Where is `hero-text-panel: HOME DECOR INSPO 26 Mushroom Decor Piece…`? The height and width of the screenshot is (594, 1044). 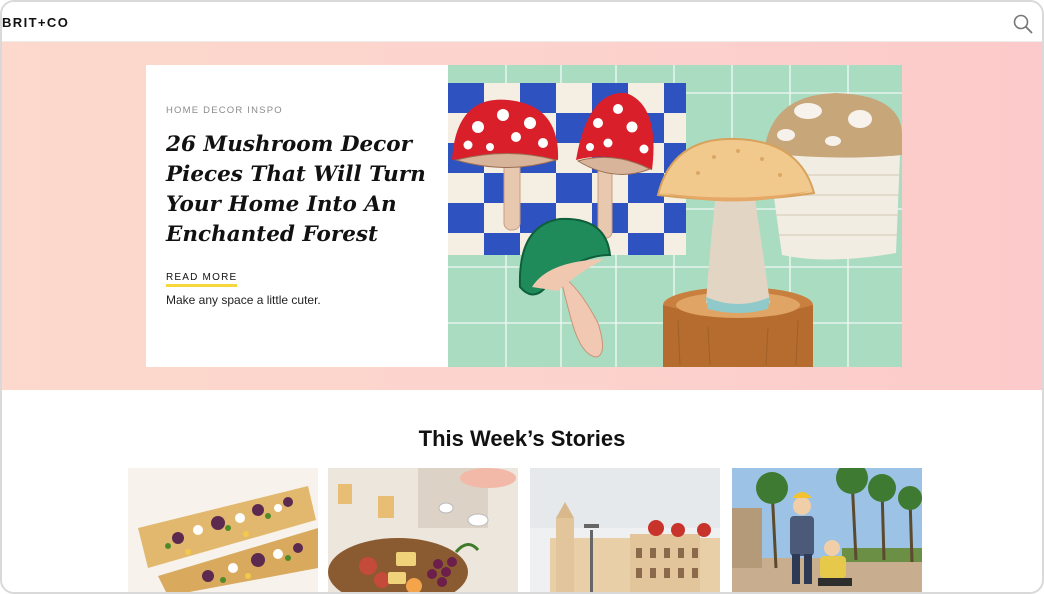
hero-text-panel: HOME DECOR INSPO 26 Mushroom Decor Piece… is located at coordinates (297, 216).